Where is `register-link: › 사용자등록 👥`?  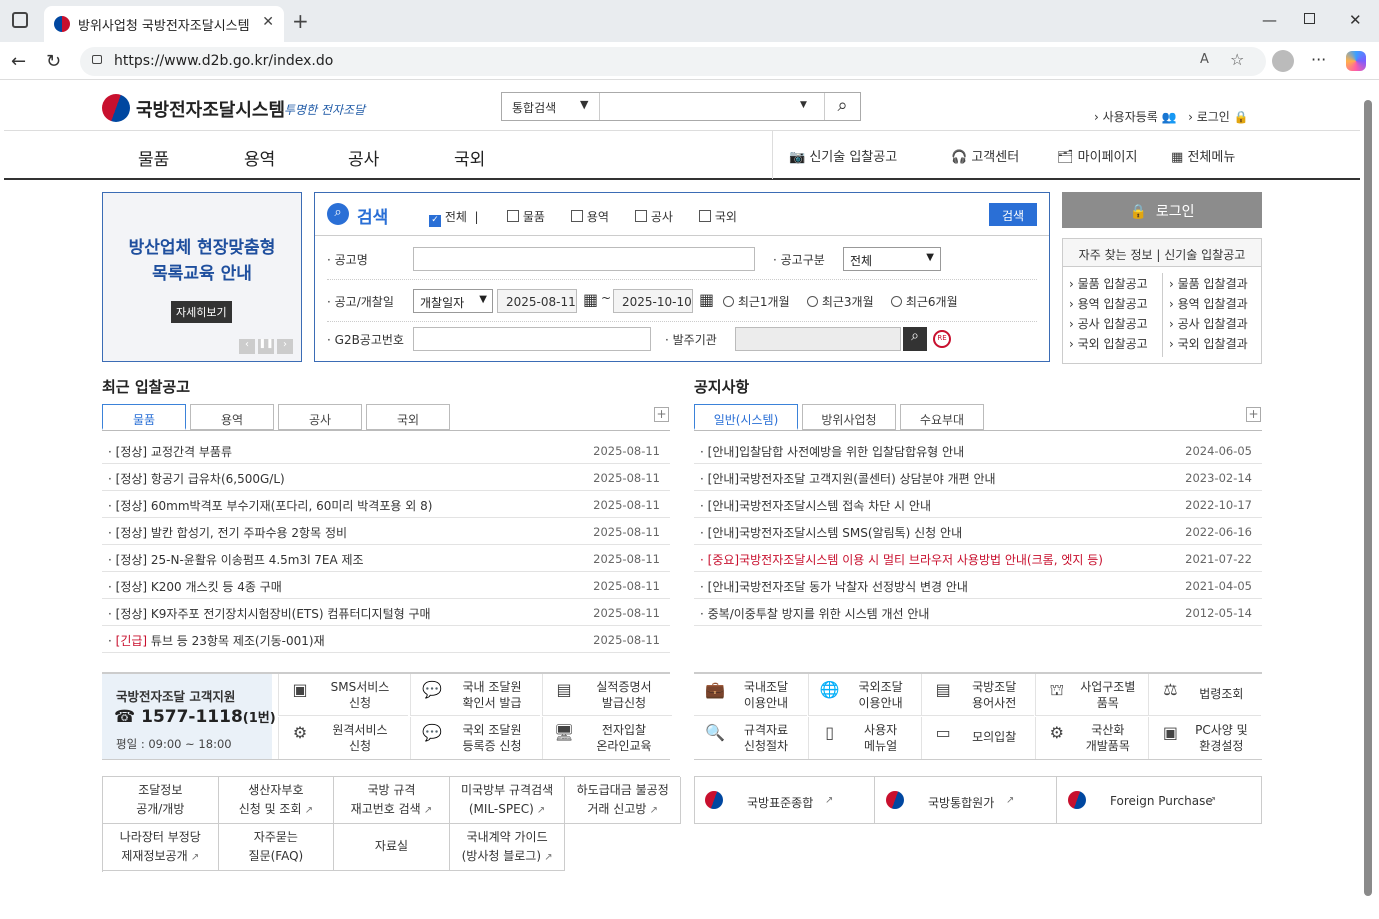
register-link: › 사용자등록 👥 is located at coordinates (1135, 117).